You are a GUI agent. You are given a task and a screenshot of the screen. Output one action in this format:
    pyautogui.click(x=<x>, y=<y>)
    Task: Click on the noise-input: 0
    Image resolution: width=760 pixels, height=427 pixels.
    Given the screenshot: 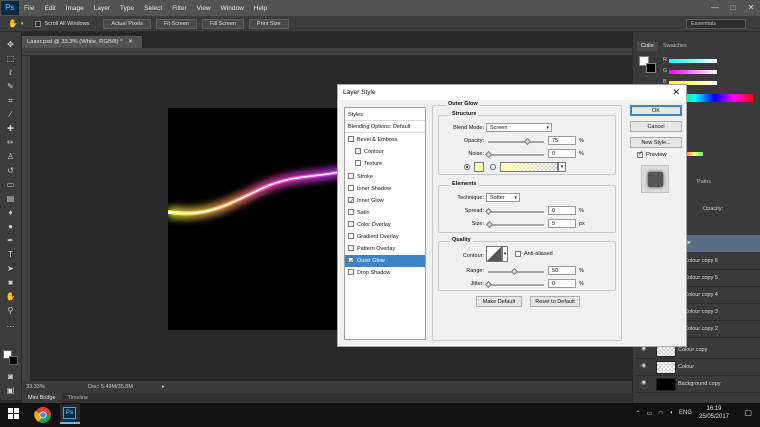 What is the action you would take?
    pyautogui.click(x=562, y=153)
    